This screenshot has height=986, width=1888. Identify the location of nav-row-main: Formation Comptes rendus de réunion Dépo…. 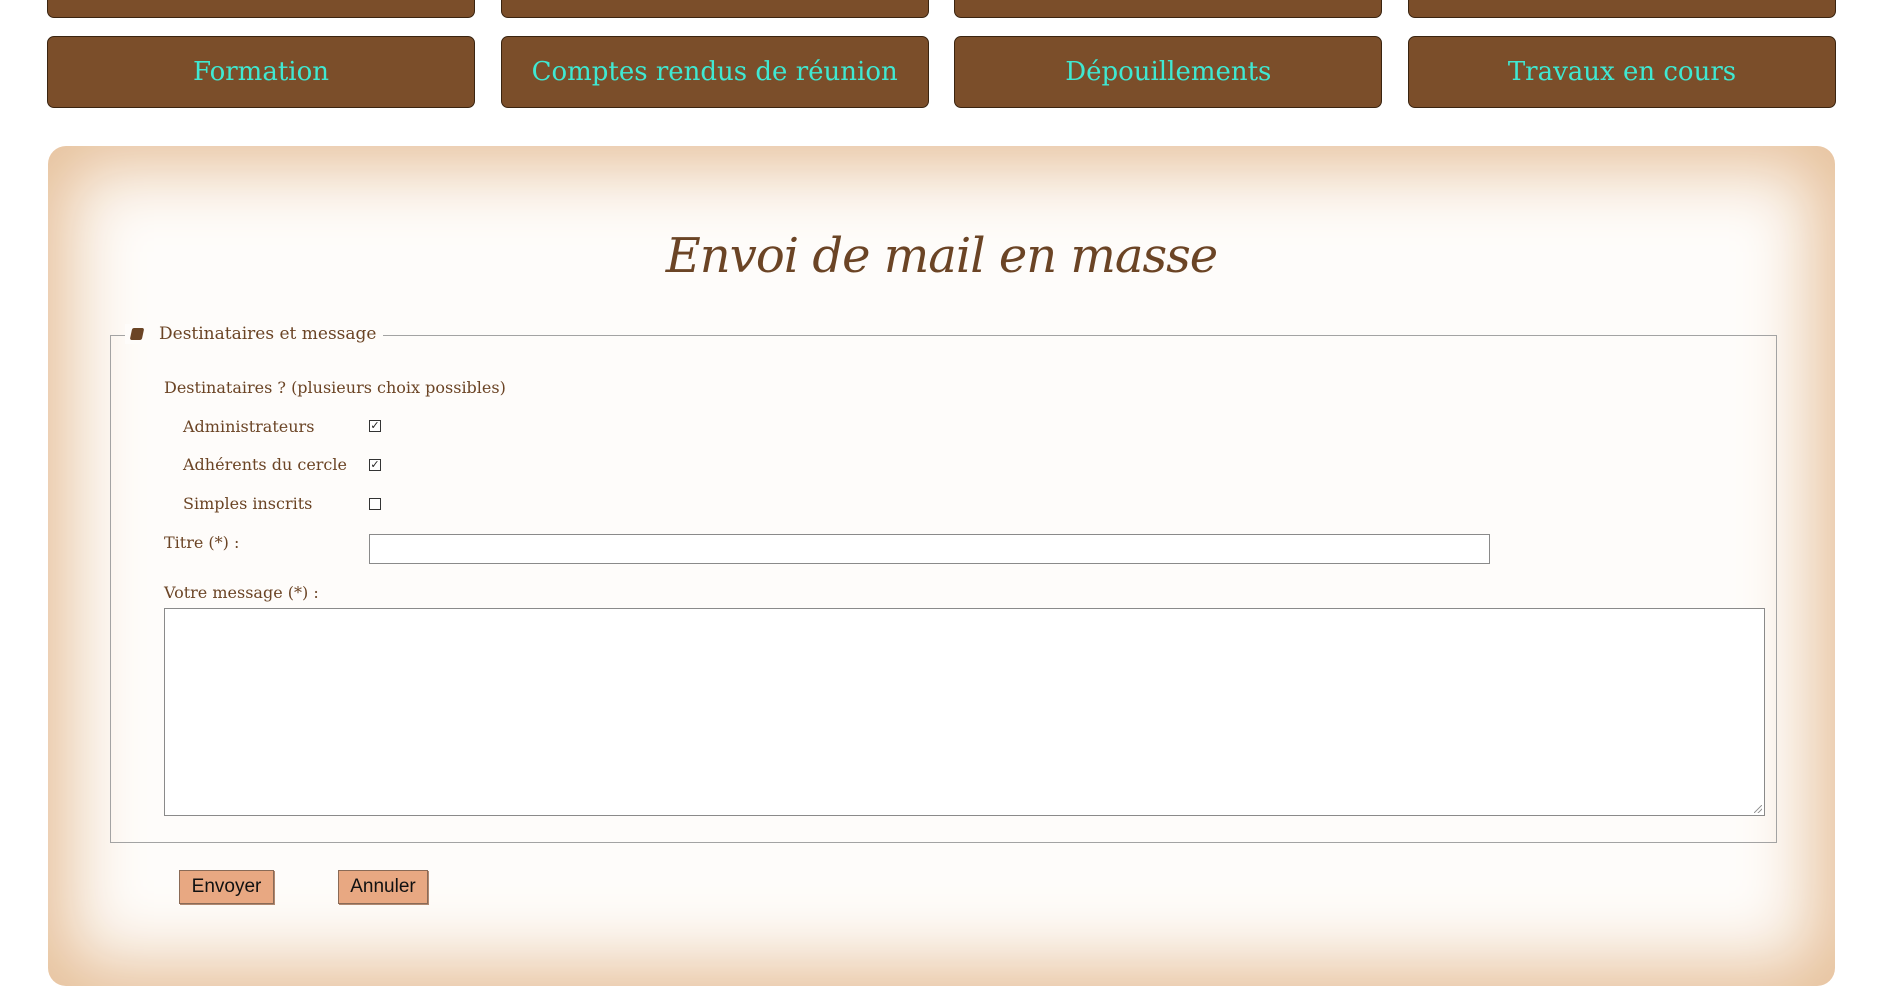
(941, 72).